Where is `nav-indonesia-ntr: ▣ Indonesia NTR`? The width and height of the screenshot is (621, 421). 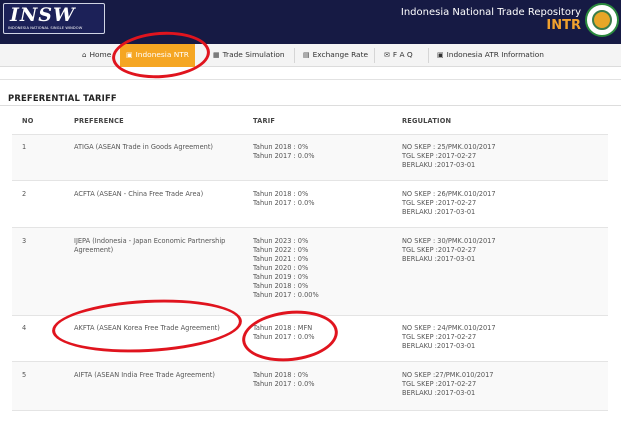
nav-indonesia-ntr: ▣ Indonesia NTR is located at coordinates (157, 55).